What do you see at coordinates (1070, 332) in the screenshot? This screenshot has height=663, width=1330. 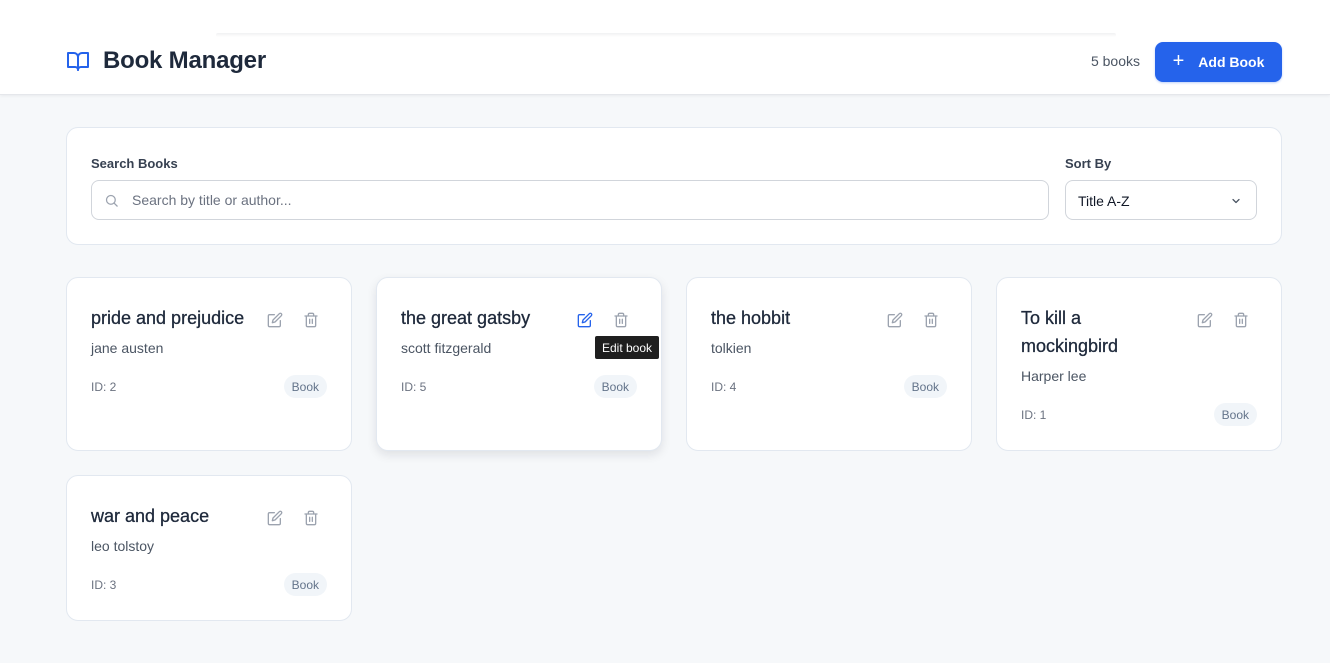 I see `book-title: To kill a mockingbird` at bounding box center [1070, 332].